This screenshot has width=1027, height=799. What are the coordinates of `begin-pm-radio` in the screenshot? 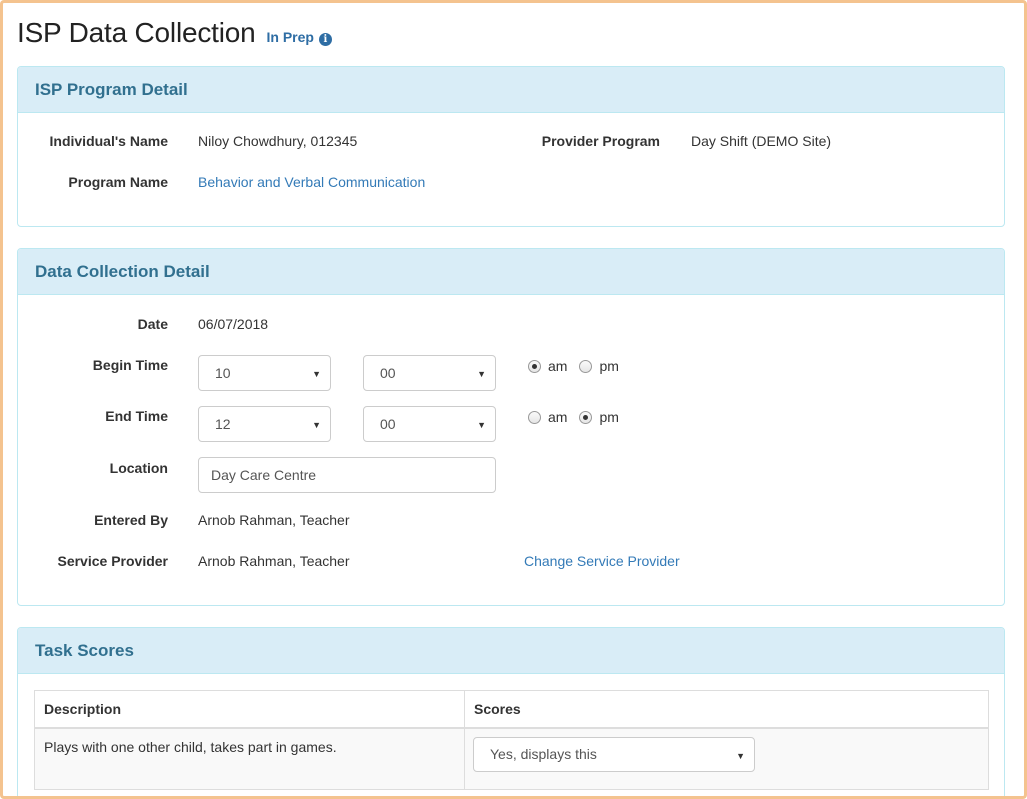 It's located at (586, 366).